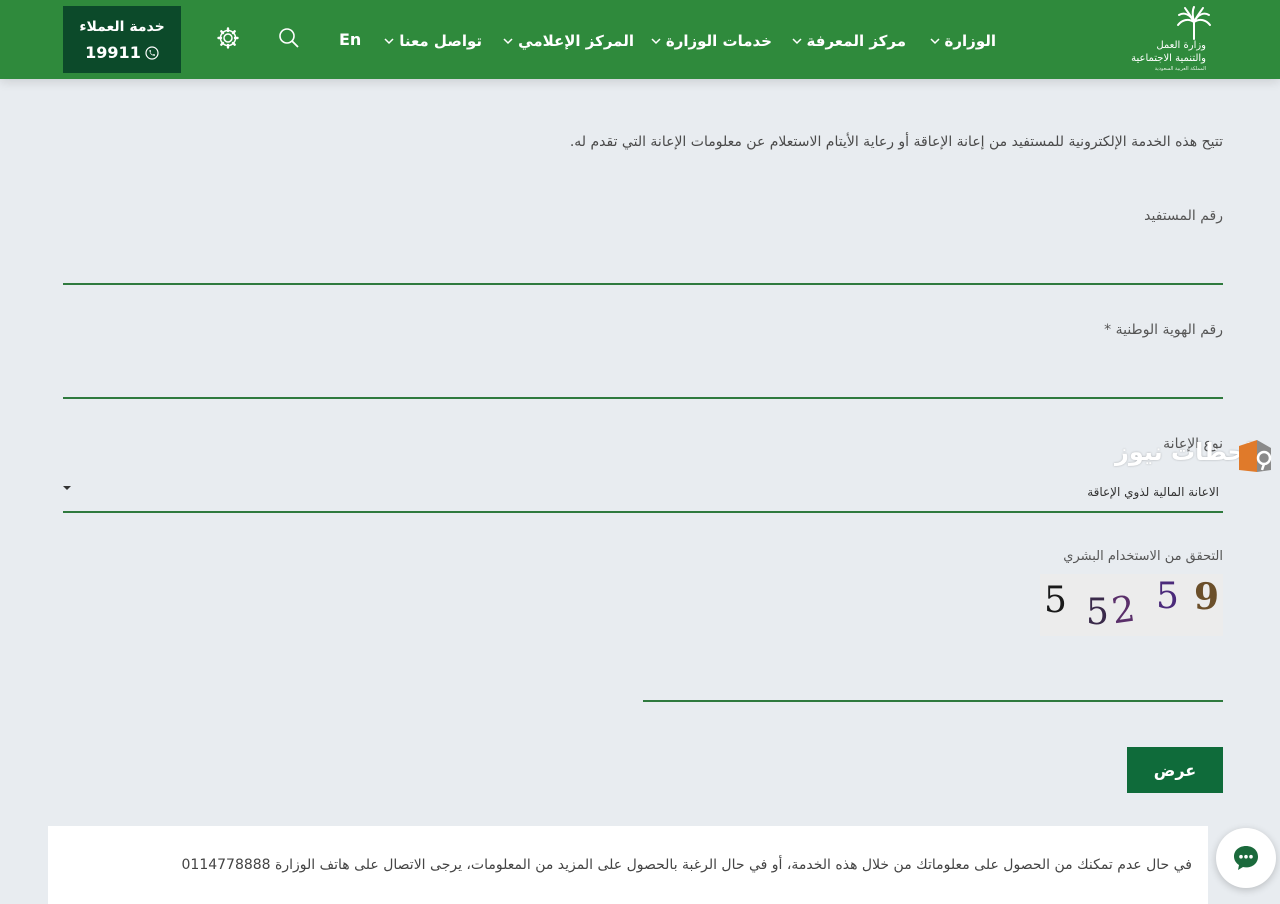  What do you see at coordinates (152, 52) in the screenshot?
I see `phone-icon` at bounding box center [152, 52].